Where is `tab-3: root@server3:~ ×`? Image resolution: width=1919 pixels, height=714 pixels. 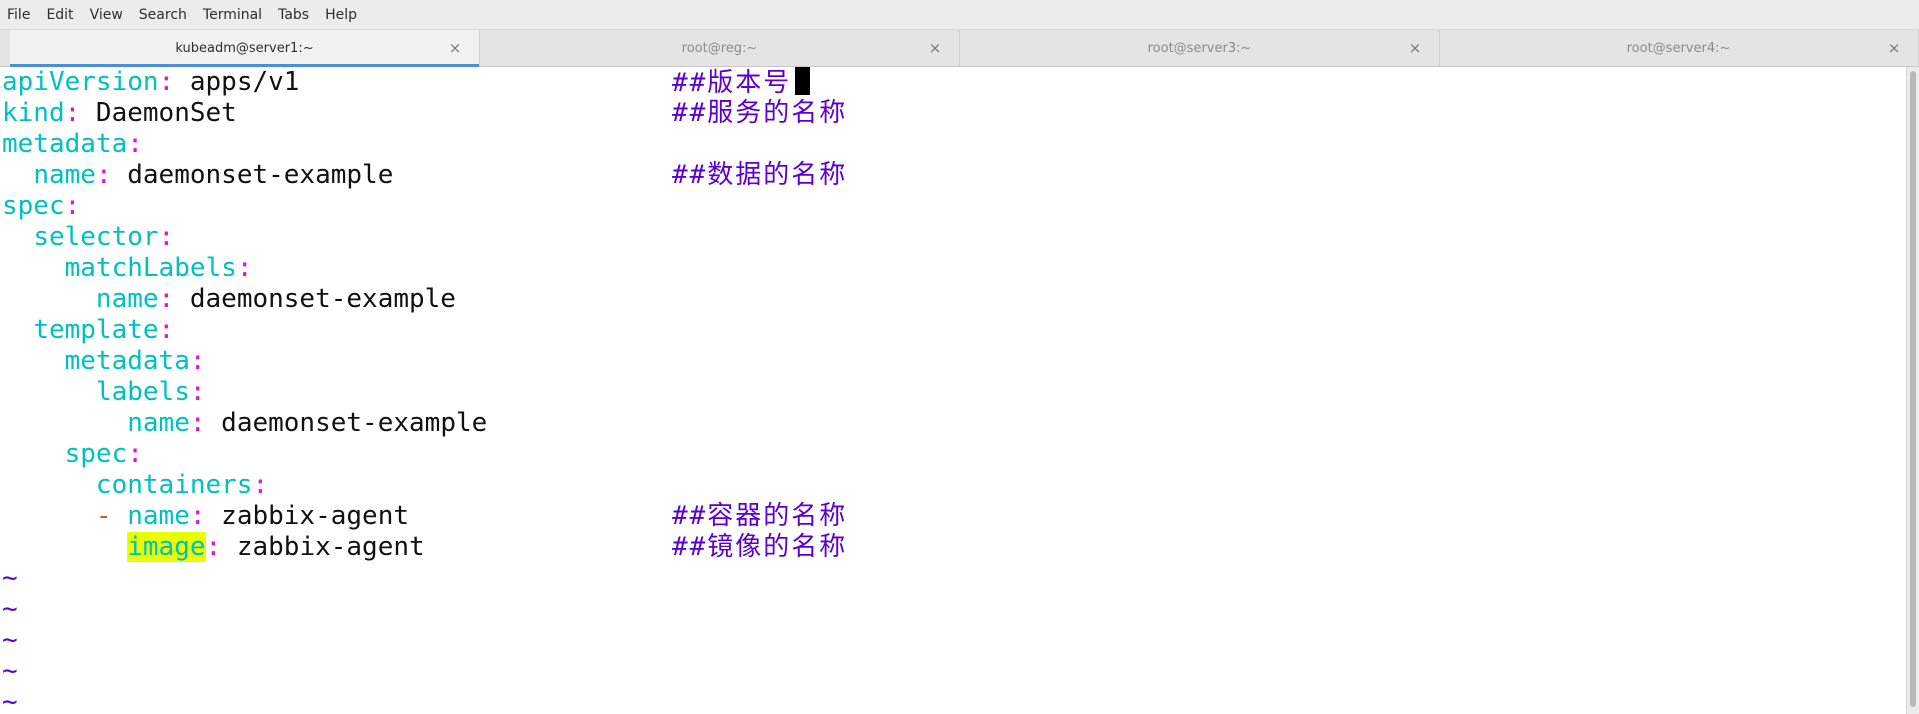 tab-3: root@server3:~ × is located at coordinates (1200, 48).